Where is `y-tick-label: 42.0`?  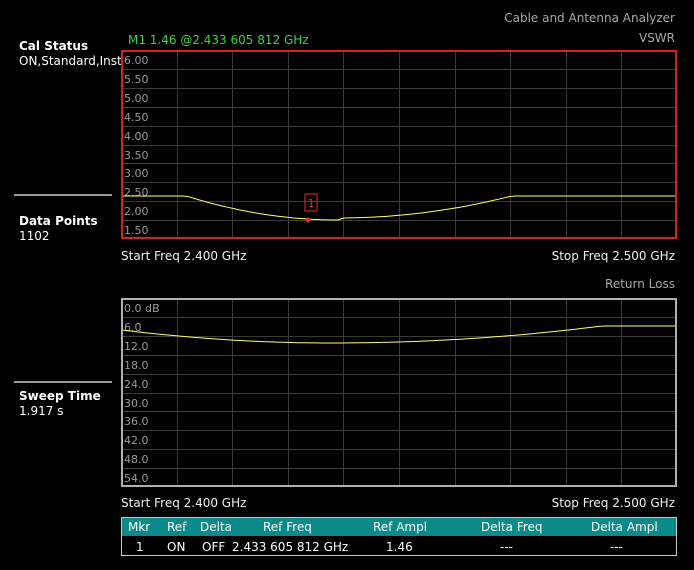
y-tick-label: 42.0 is located at coordinates (136, 440).